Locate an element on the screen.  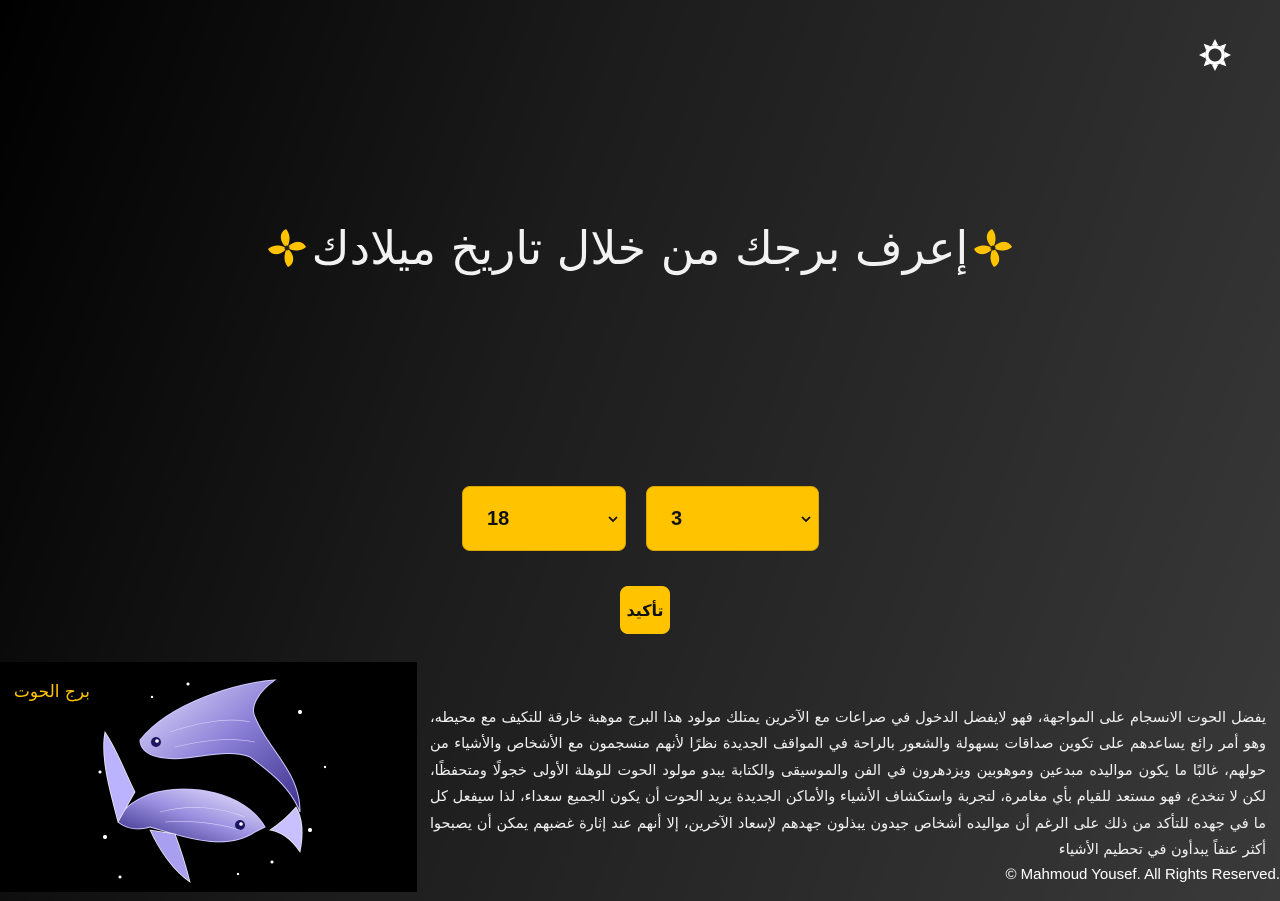
page-title-text: إعرف برجك من خلال تاريخ ميلادك is located at coordinates (640, 247).